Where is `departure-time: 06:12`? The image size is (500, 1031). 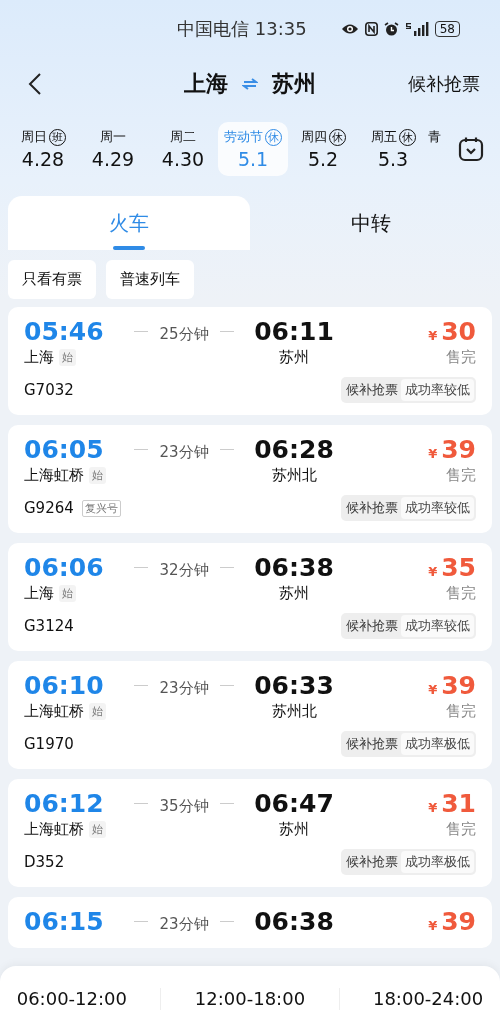
departure-time: 06:12 is located at coordinates (64, 803).